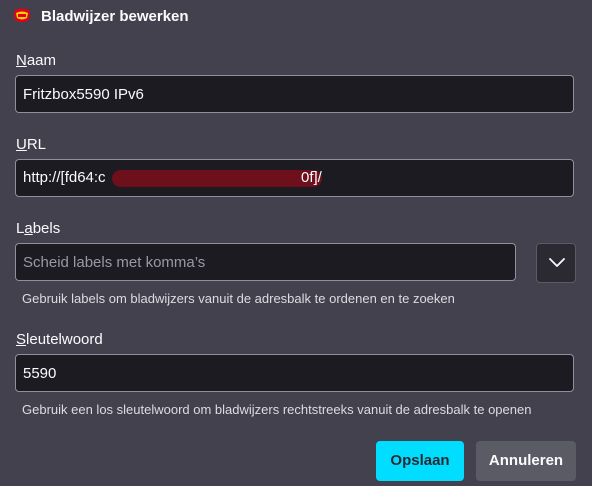  I want to click on redaction-mark, so click(217, 178).